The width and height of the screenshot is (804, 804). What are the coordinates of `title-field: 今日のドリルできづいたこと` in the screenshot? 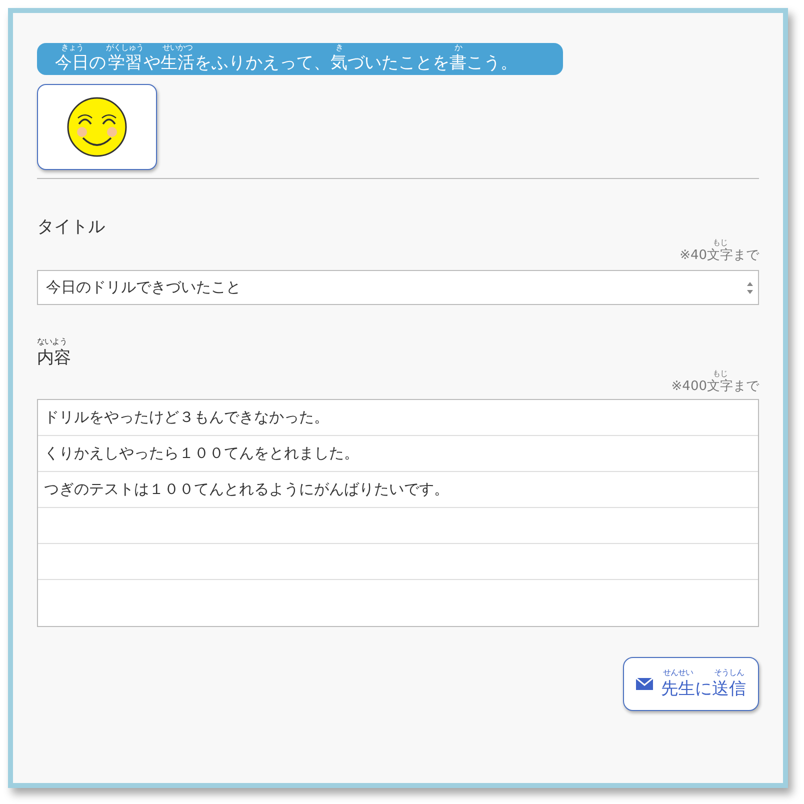 It's located at (398, 287).